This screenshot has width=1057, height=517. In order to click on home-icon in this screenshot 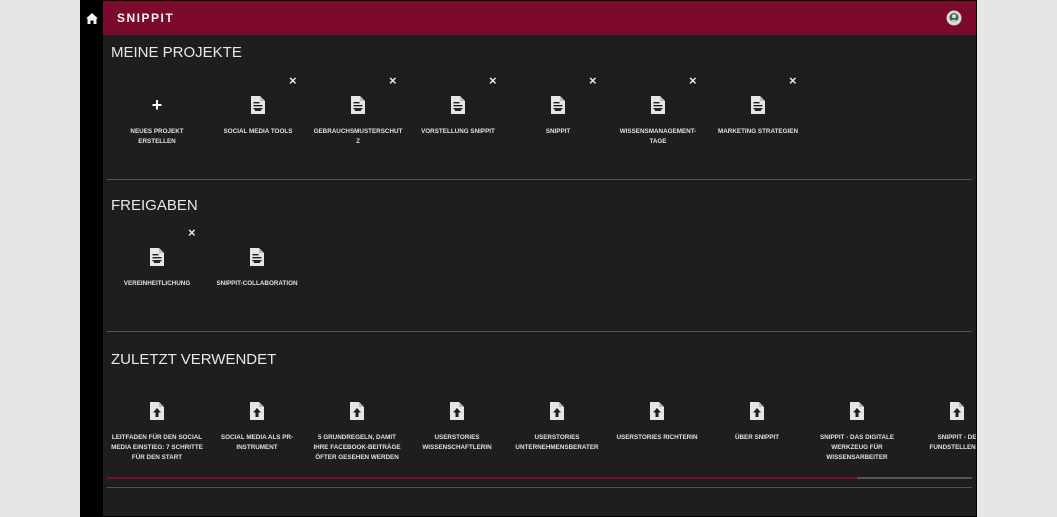, I will do `click(92, 18)`.